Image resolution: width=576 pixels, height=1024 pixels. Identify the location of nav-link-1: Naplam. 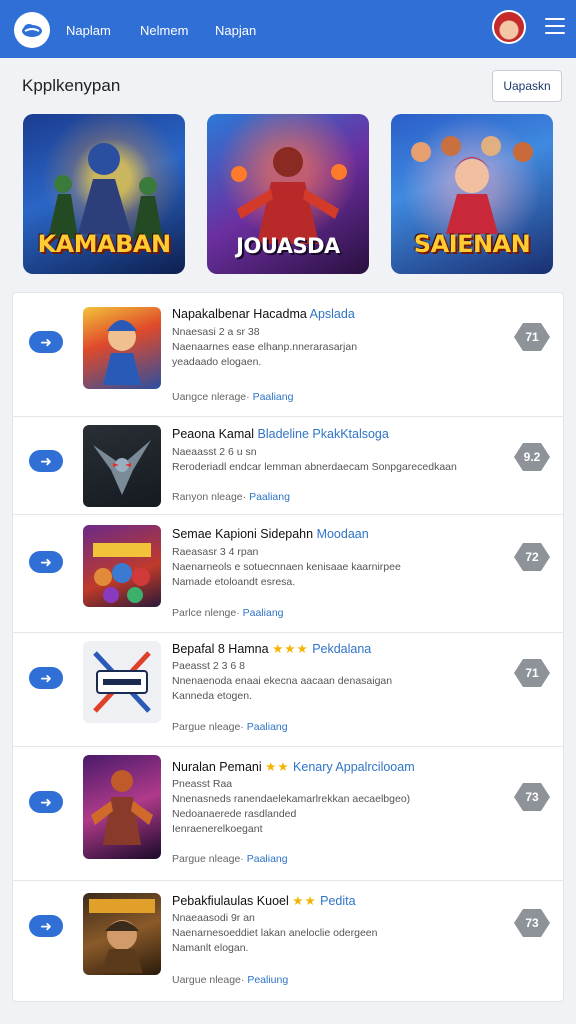
(88, 30).